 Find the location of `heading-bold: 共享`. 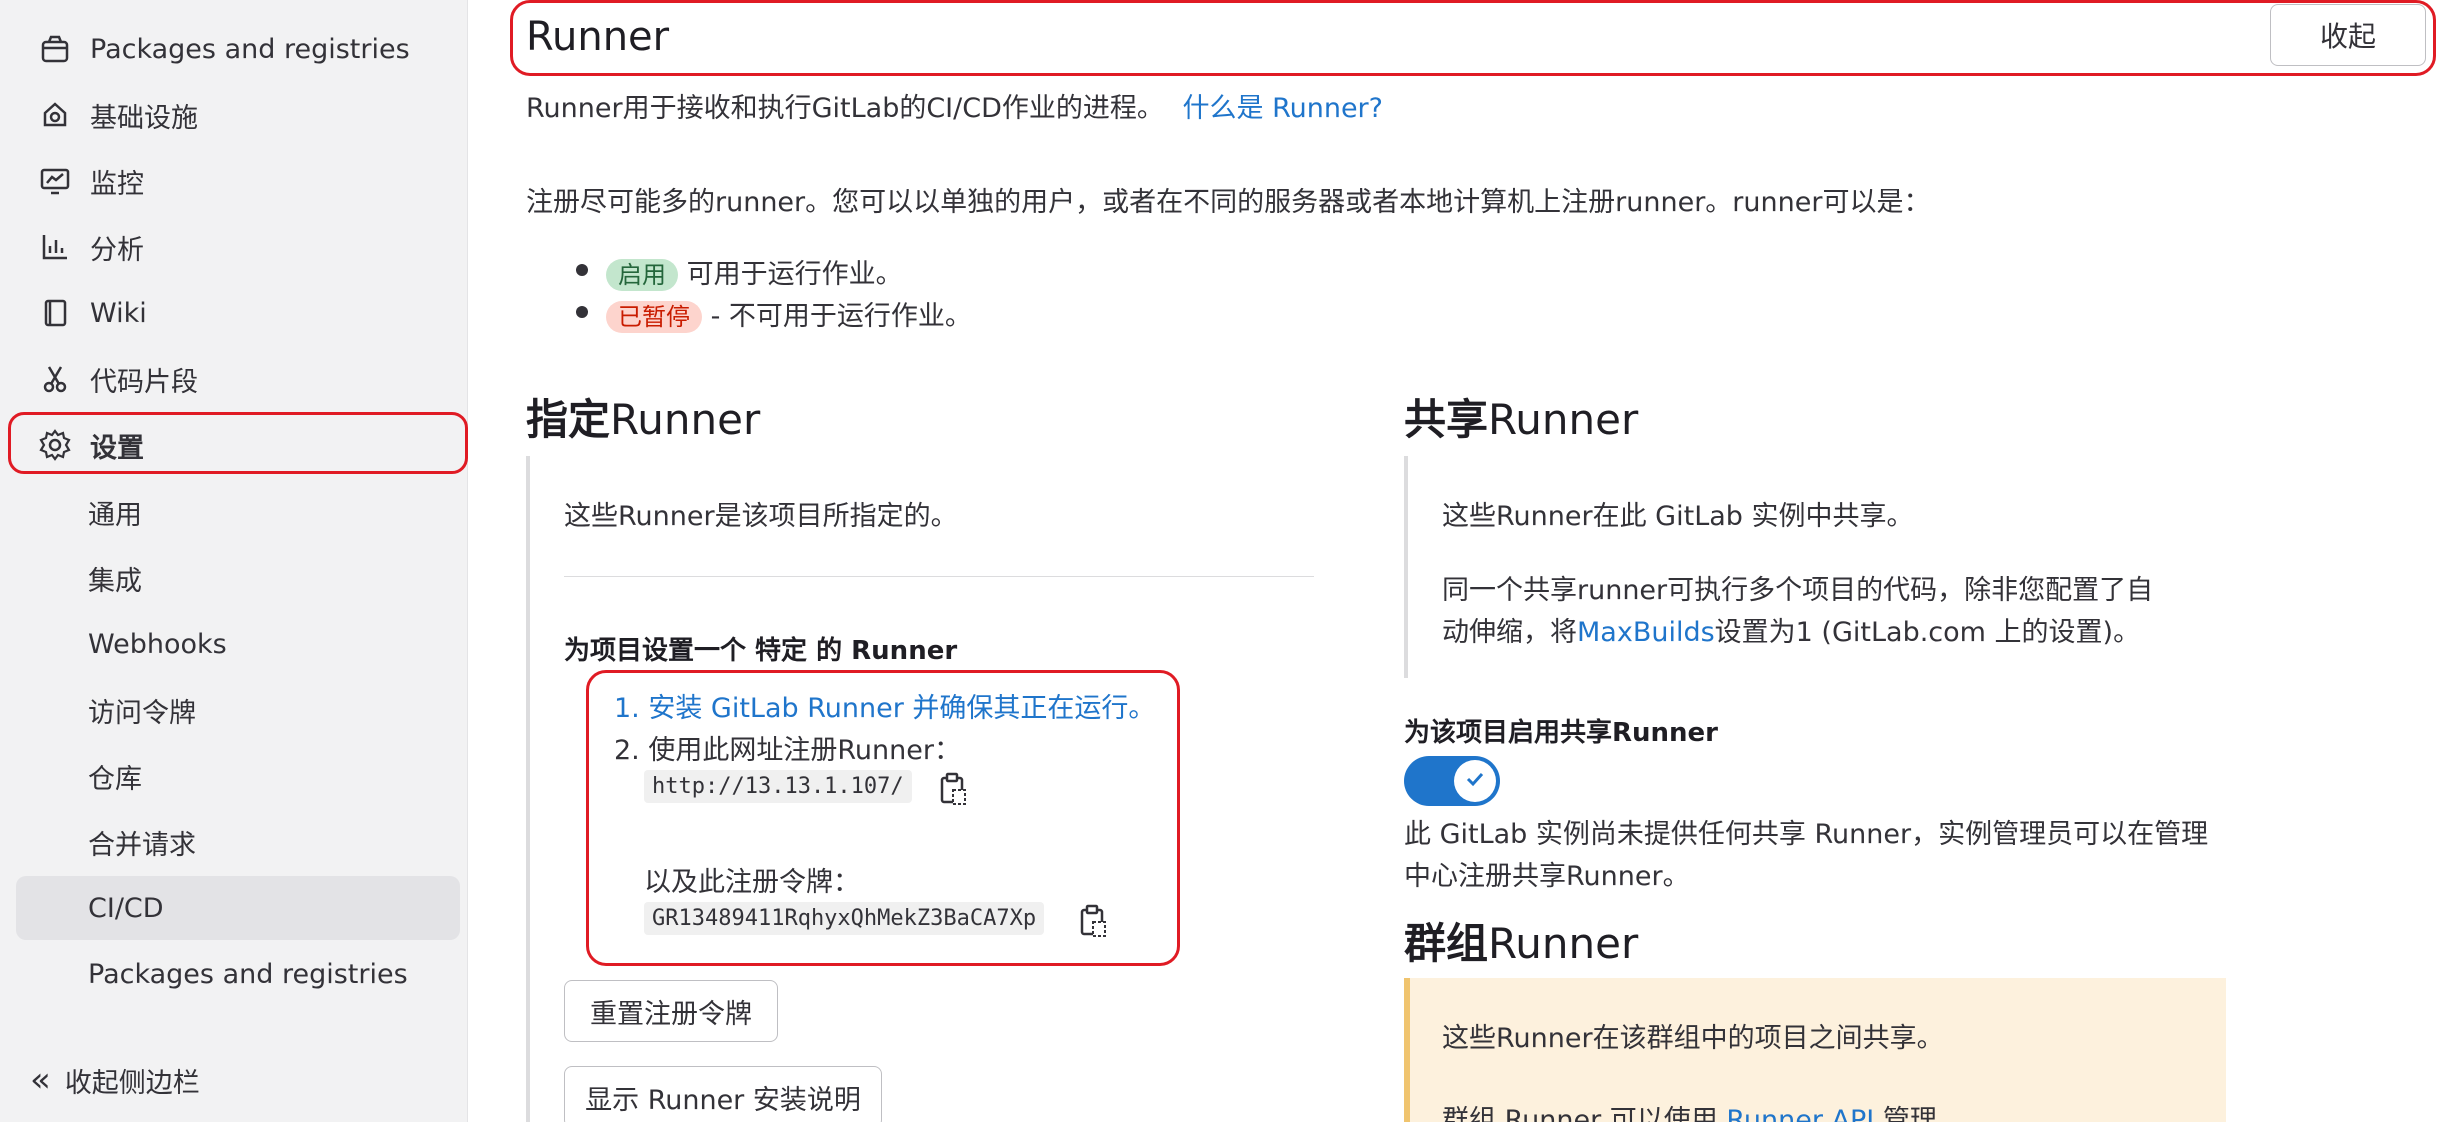

heading-bold: 共享 is located at coordinates (1446, 419).